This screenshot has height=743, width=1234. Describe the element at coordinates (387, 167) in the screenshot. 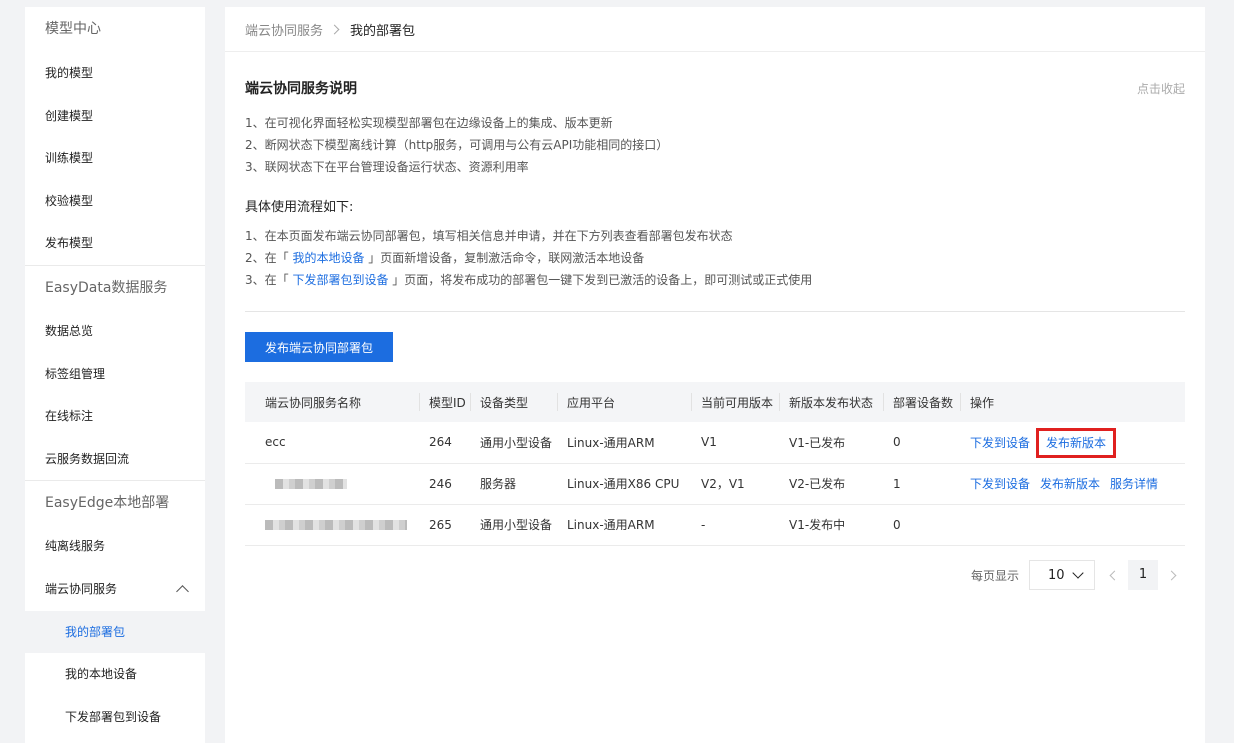

I see `description-line: 3、联网状态下在平台管理设备运行状态、资源利用率` at that location.